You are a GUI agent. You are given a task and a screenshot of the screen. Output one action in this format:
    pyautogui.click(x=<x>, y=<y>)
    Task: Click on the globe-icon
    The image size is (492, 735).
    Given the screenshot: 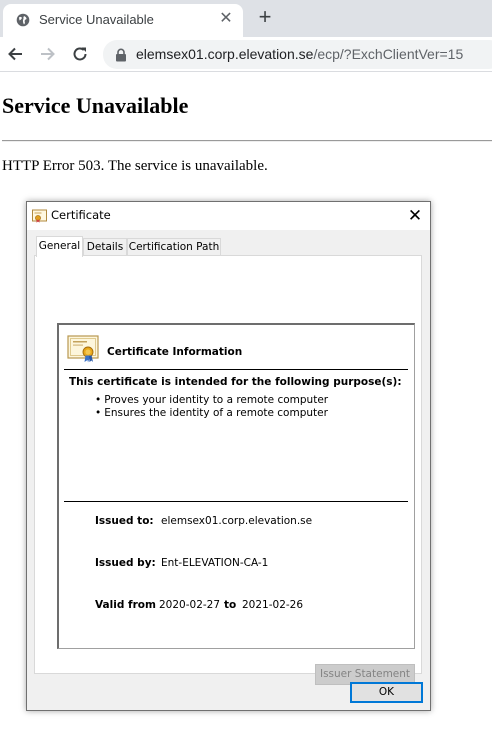 What is the action you would take?
    pyautogui.click(x=23, y=20)
    